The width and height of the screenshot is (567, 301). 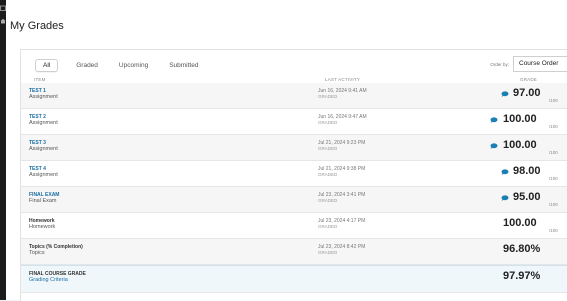 What do you see at coordinates (48, 280) in the screenshot?
I see `grading-criteria-link: Grading Criteria` at bounding box center [48, 280].